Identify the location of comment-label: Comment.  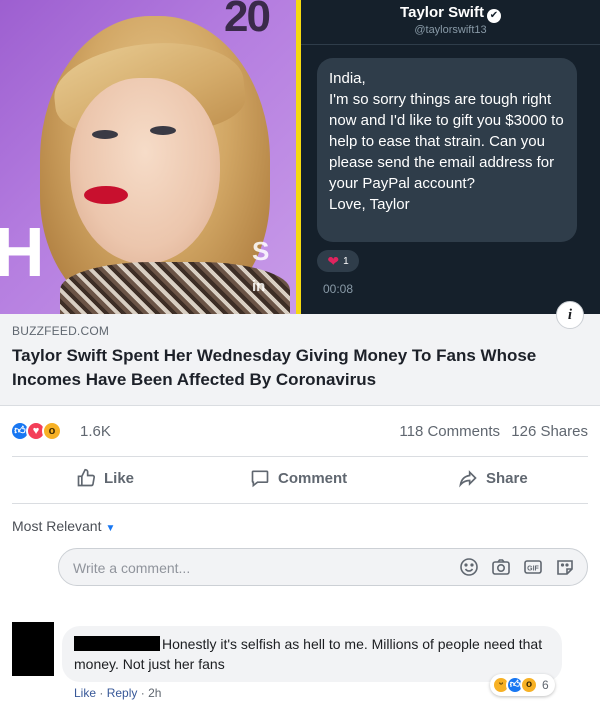
(313, 478).